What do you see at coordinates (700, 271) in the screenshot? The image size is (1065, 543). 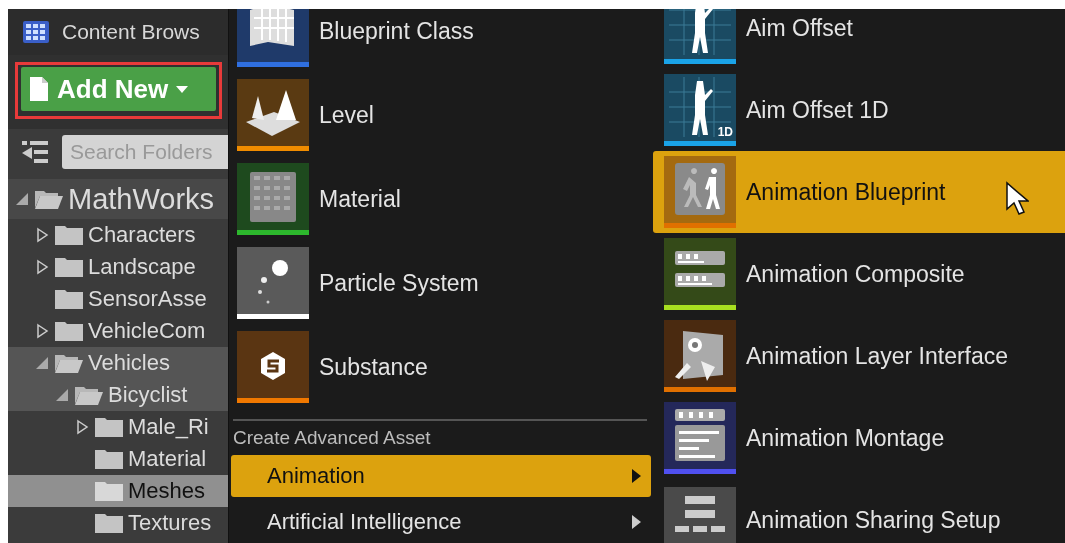 I see `track-bars-icon` at bounding box center [700, 271].